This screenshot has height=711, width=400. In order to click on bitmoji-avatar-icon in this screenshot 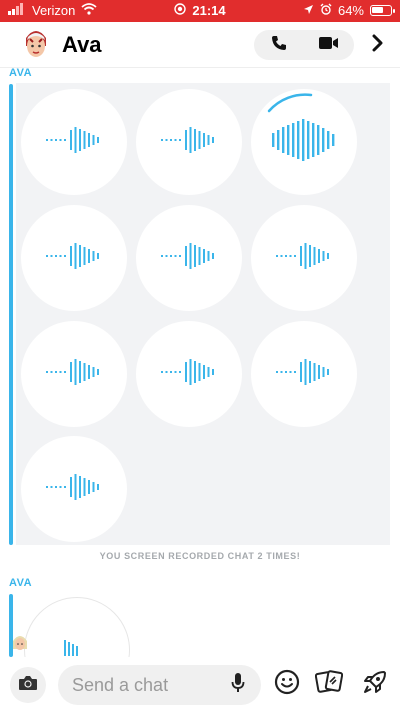, I will do `click(36, 45)`.